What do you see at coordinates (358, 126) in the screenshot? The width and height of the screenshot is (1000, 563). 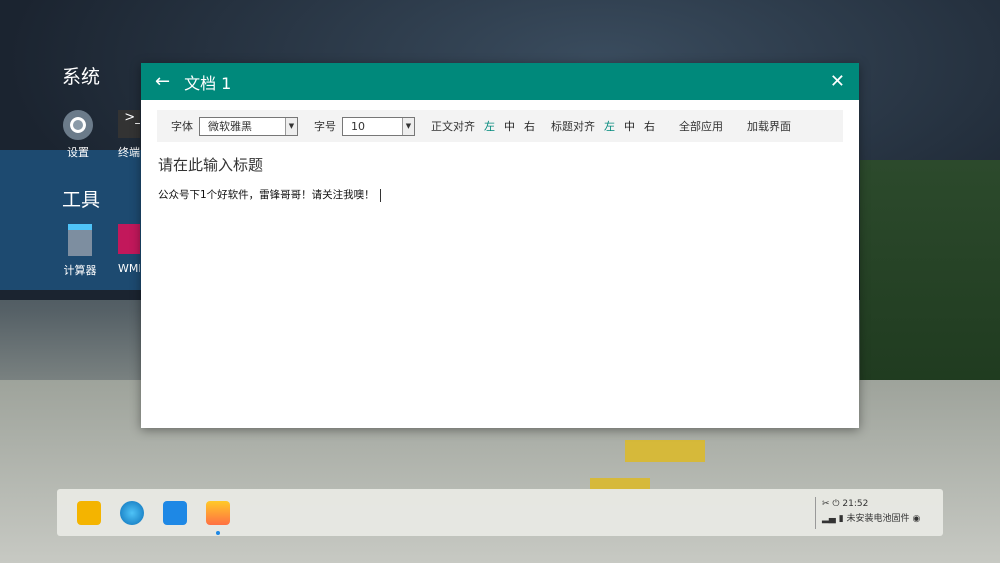 I see `size-value: 10` at bounding box center [358, 126].